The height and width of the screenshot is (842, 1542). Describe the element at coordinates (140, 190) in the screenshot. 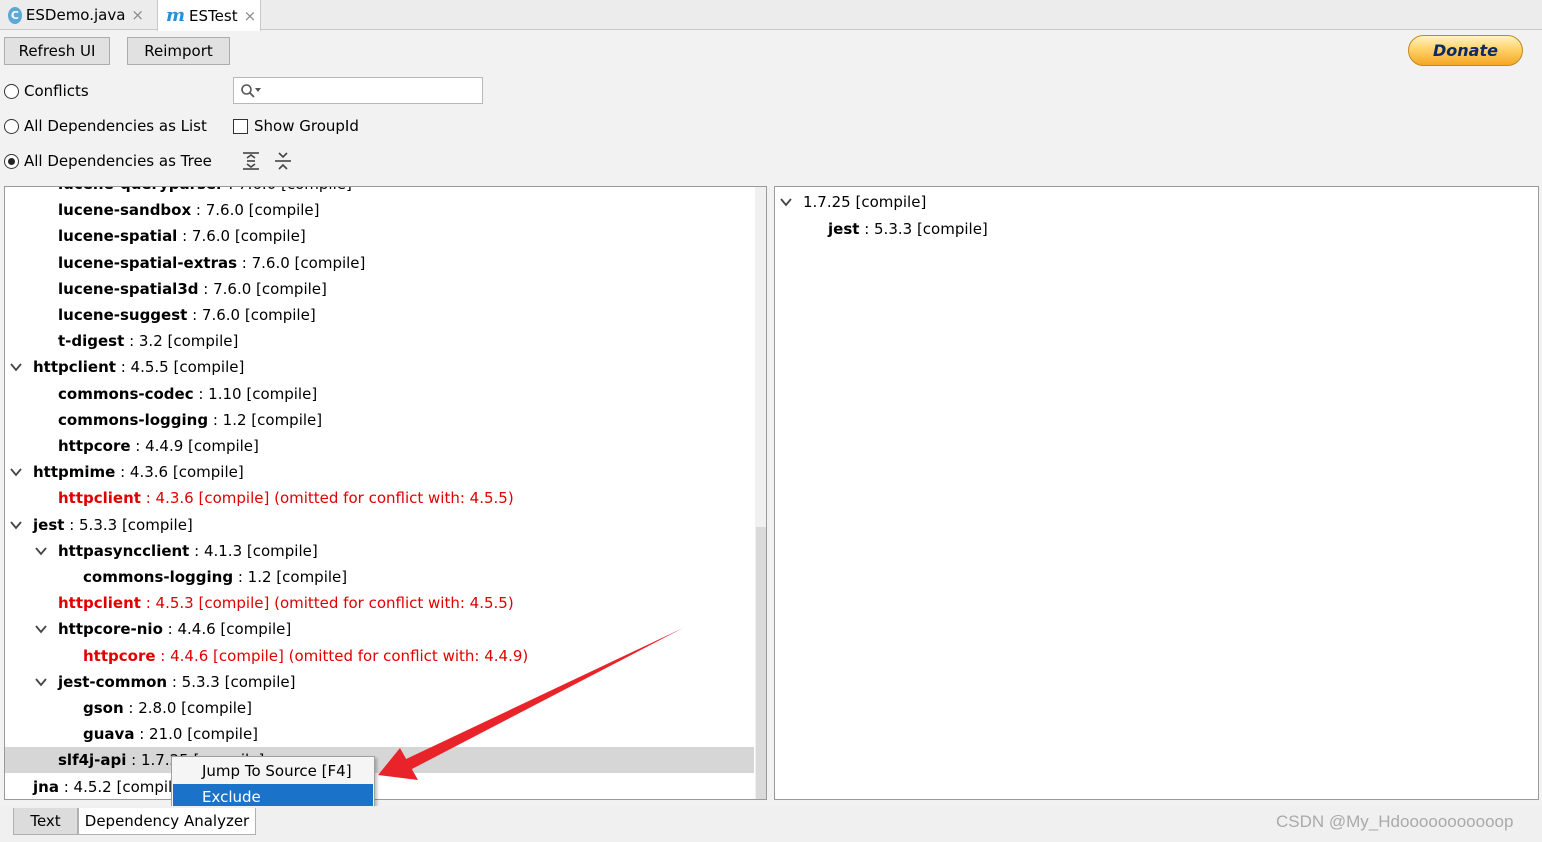

I see `artifact-name: lucene-queryparser` at that location.